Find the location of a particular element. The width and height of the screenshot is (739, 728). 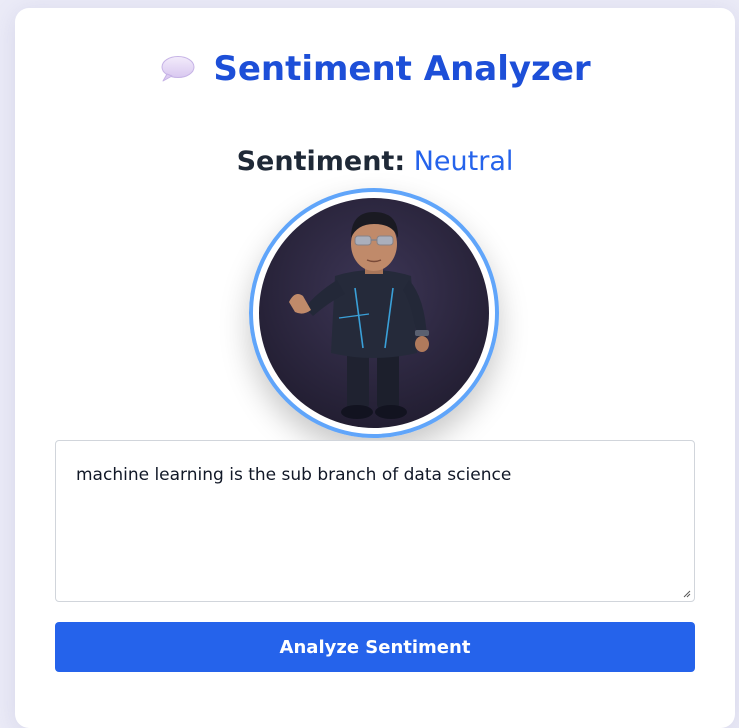

avatar is located at coordinates (374, 313).